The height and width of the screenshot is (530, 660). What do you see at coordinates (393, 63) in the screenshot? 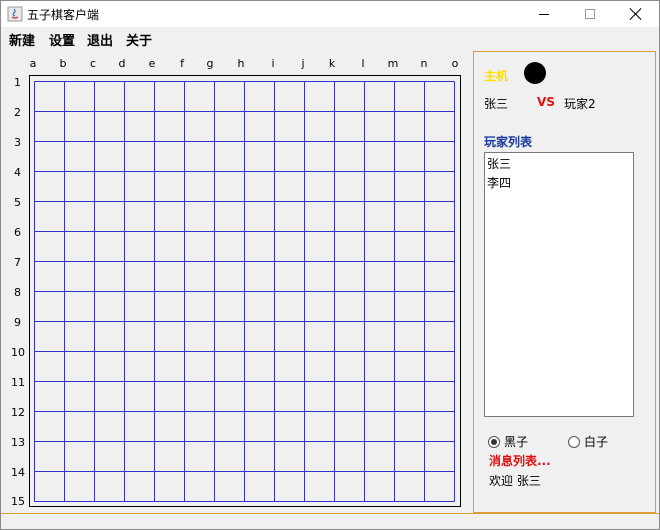
I see `column-label: m` at bounding box center [393, 63].